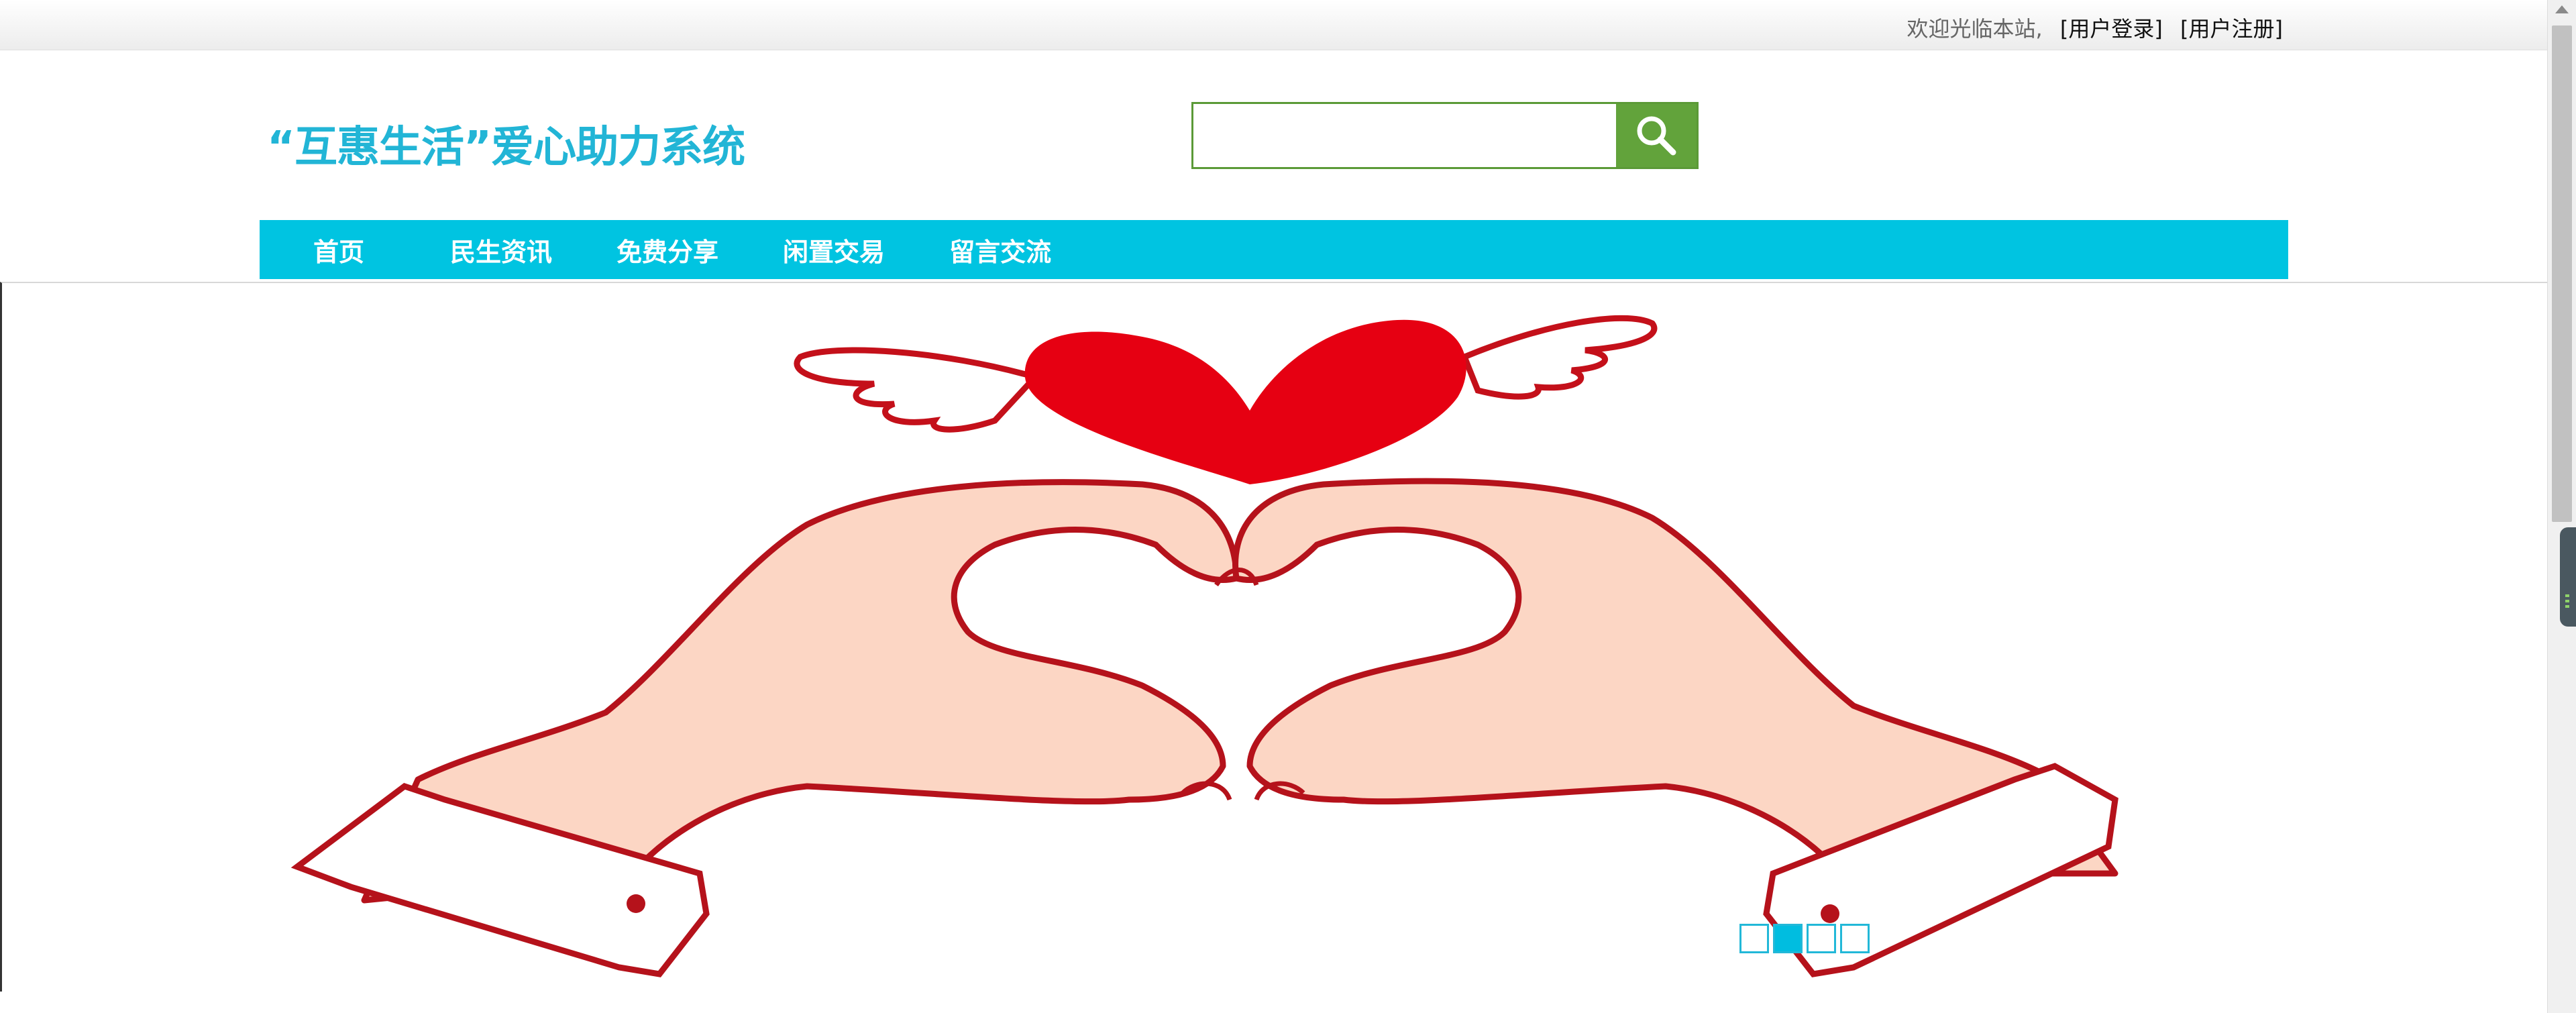 The height and width of the screenshot is (1013, 2576). Describe the element at coordinates (1804, 939) in the screenshot. I see `carousel-indicators` at that location.